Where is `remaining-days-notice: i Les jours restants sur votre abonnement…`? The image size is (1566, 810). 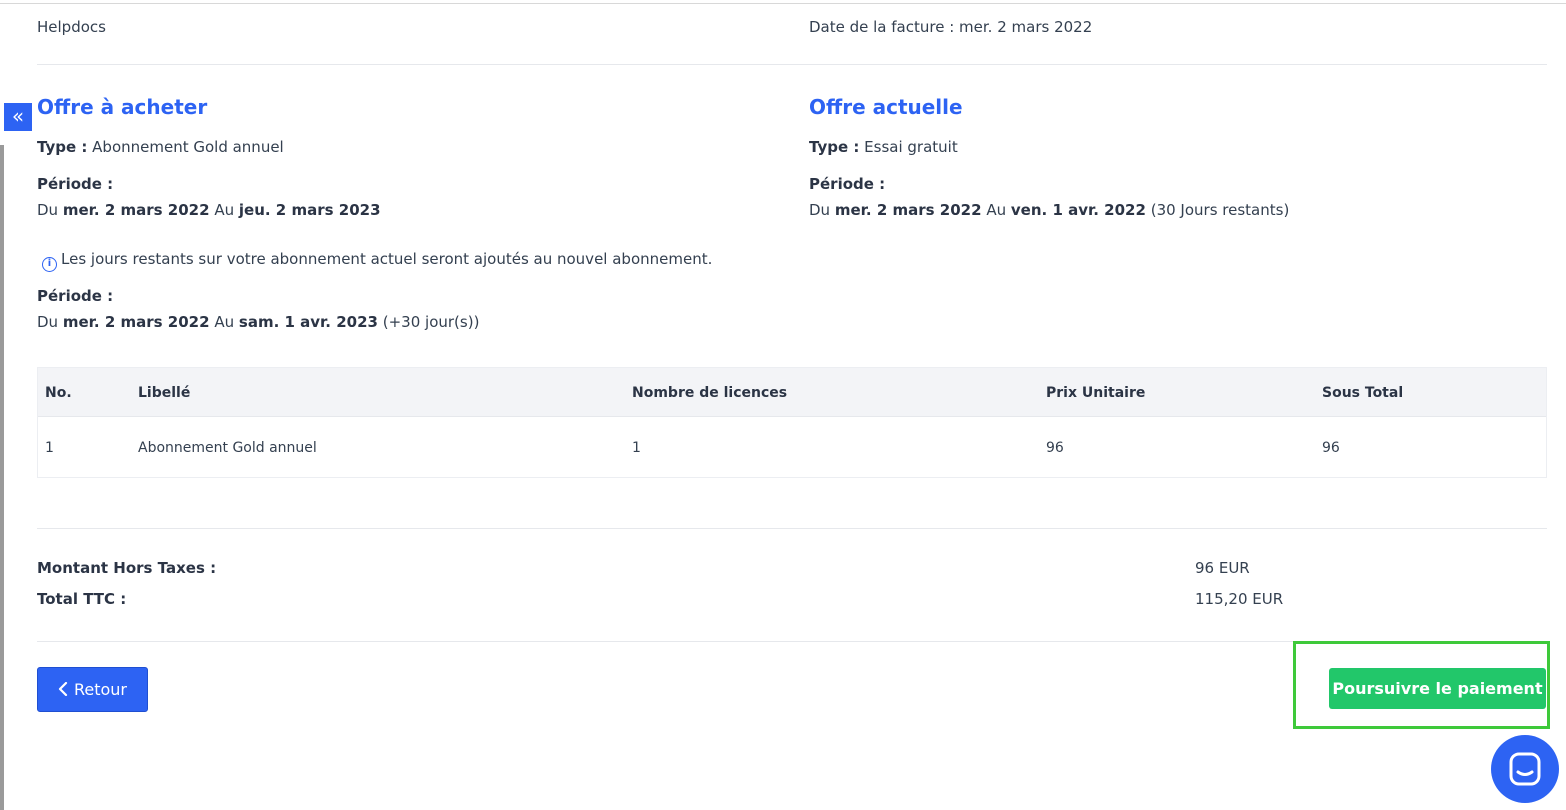 remaining-days-notice: i Les jours restants sur votre abonnement… is located at coordinates (377, 261).